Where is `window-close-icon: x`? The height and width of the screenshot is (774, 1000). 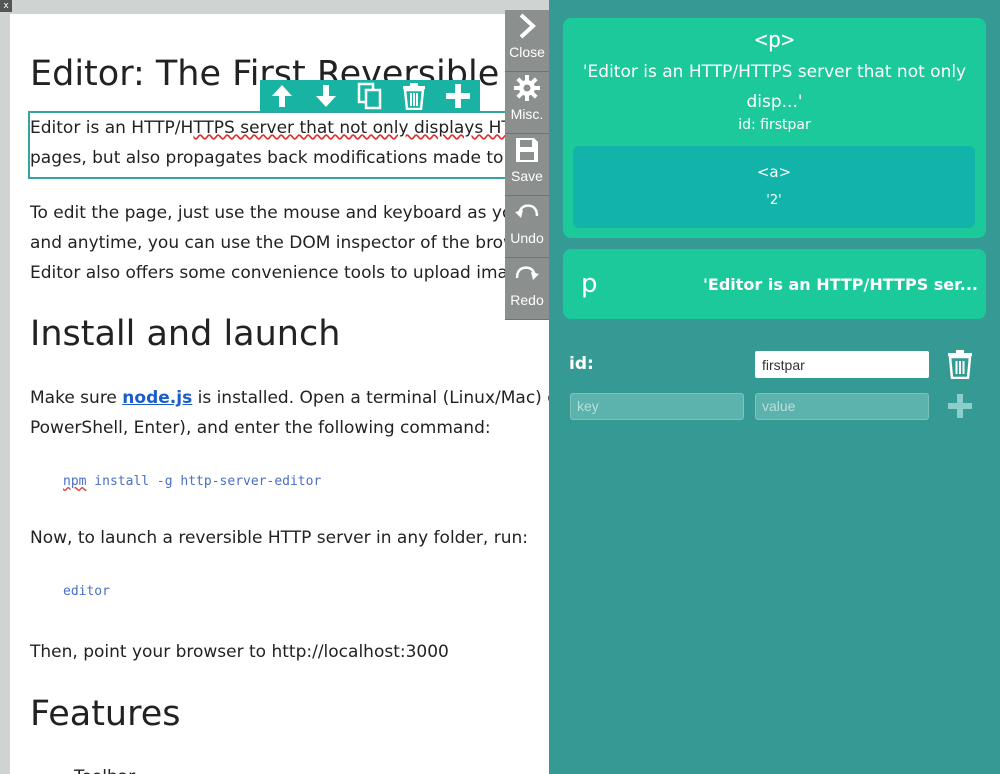
window-close-icon: x is located at coordinates (6, 6).